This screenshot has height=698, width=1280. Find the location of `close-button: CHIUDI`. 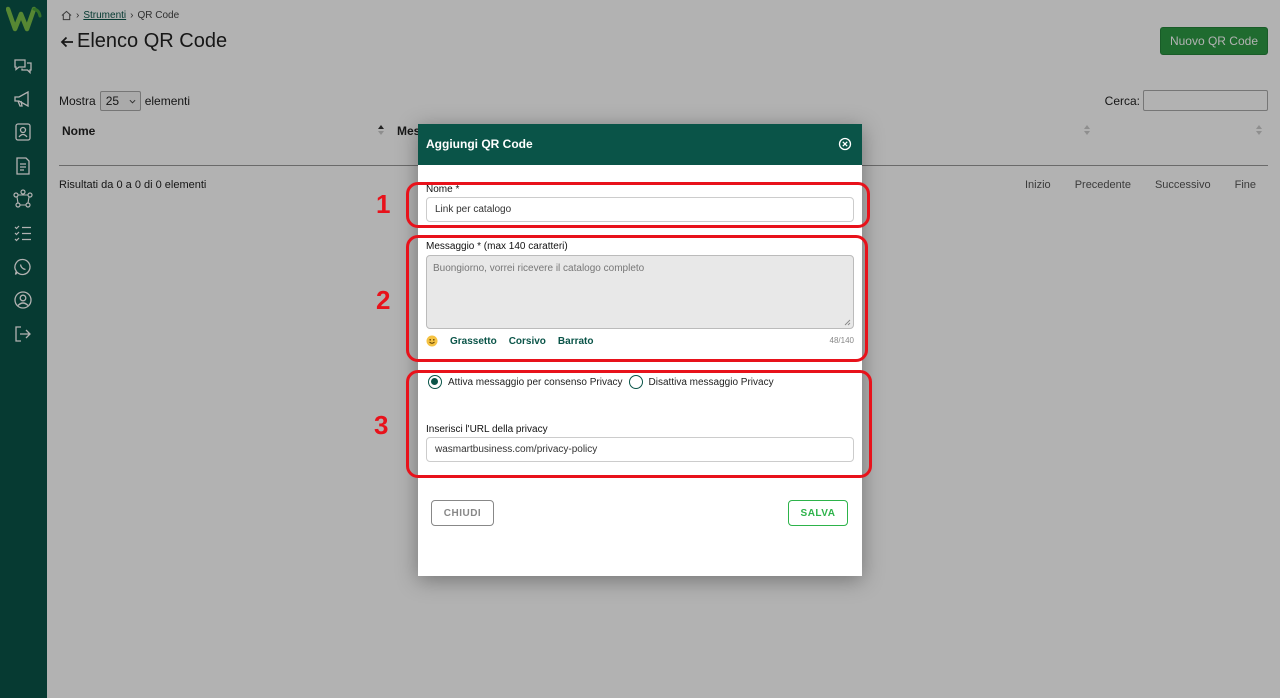

close-button: CHIUDI is located at coordinates (462, 513).